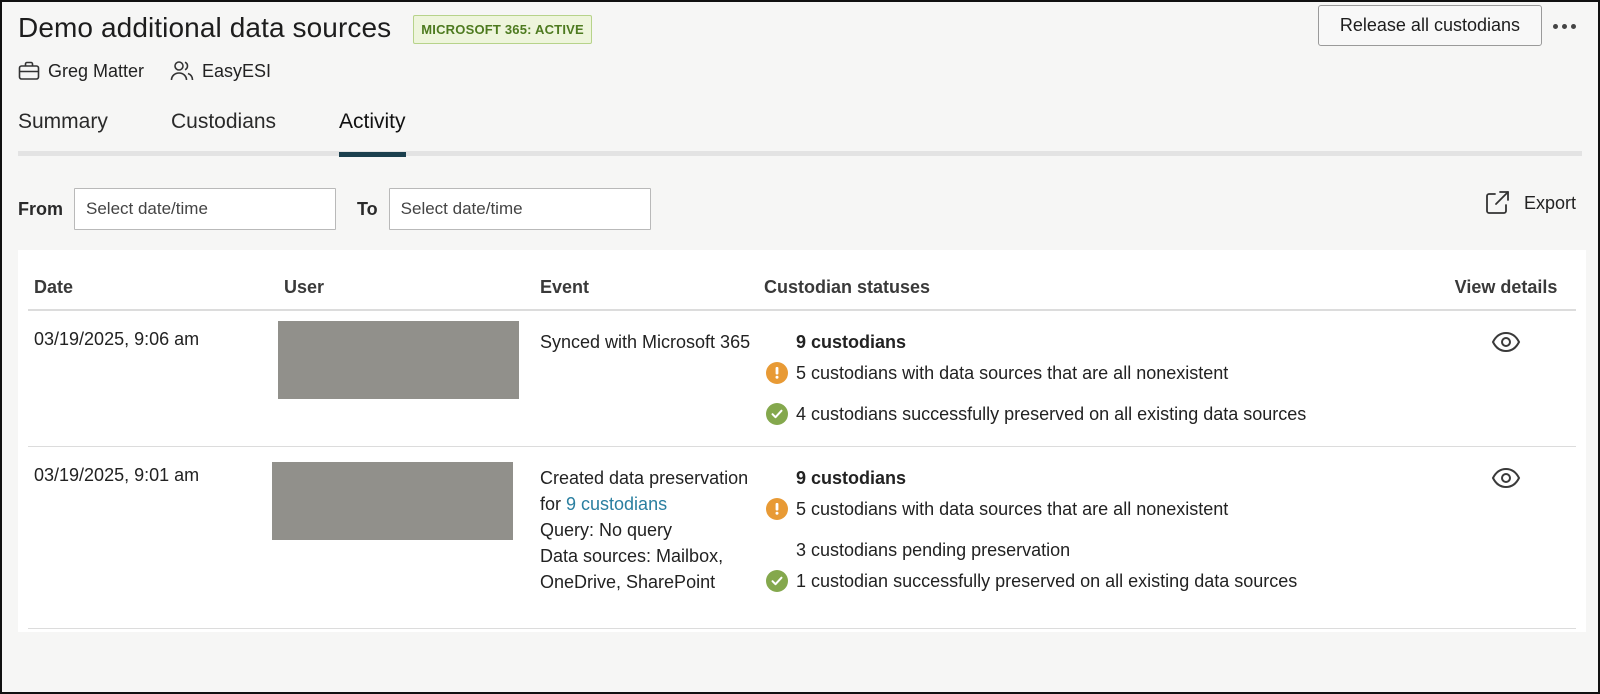 Image resolution: width=1600 pixels, height=694 pixels. I want to click on status-pending: 3 custodians pending preservation, so click(933, 549).